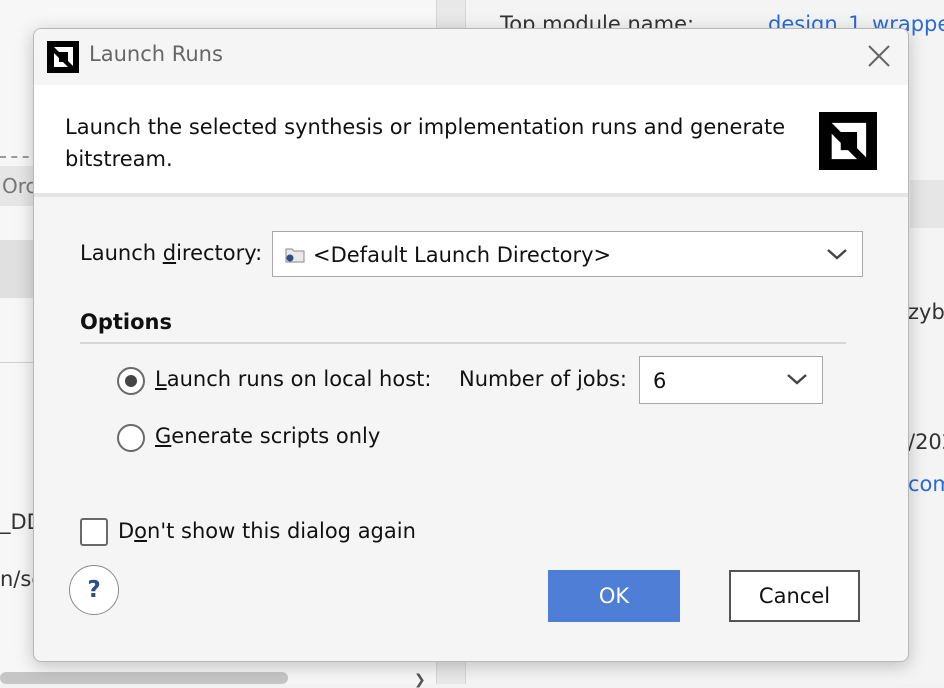 This screenshot has width=944, height=688. Describe the element at coordinates (267, 531) in the screenshot. I see `dont-show-again-label: Don't show this dialog again` at that location.